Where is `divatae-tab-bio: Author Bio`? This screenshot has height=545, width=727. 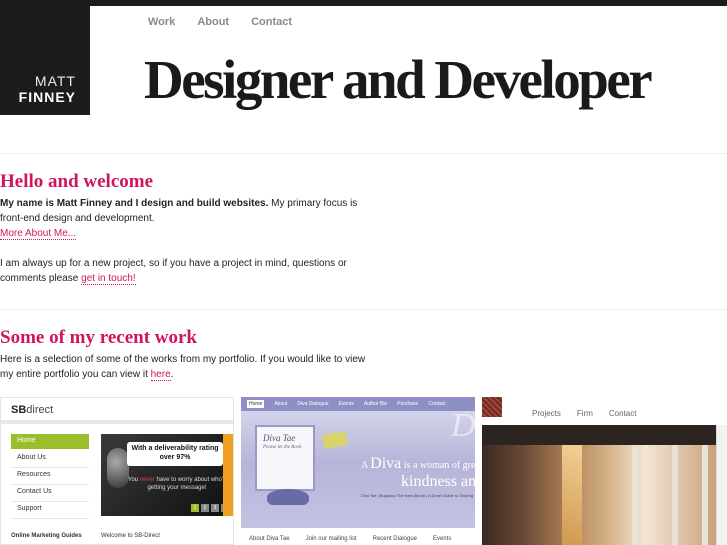
divatae-tab-bio: Author Bio is located at coordinates (375, 404).